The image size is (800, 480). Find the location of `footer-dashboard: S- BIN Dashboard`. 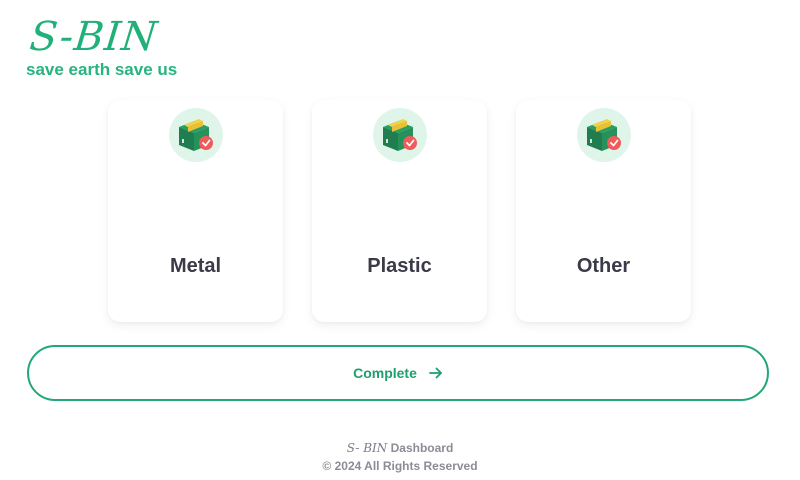

footer-dashboard: S- BIN Dashboard is located at coordinates (400, 448).